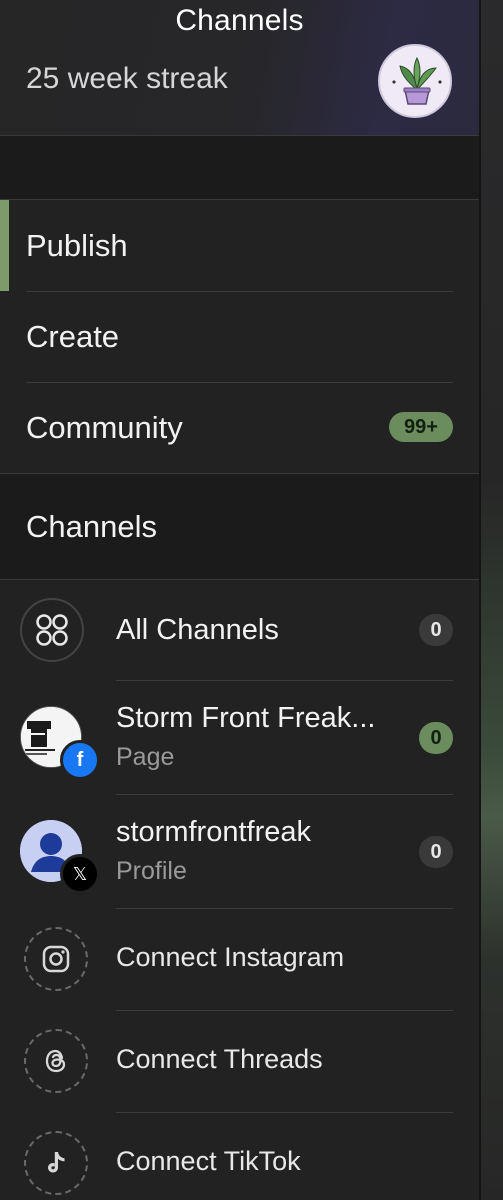 Image resolution: width=503 pixels, height=1200 pixels. Describe the element at coordinates (127, 78) in the screenshot. I see `streak-label: 25 week streak` at that location.